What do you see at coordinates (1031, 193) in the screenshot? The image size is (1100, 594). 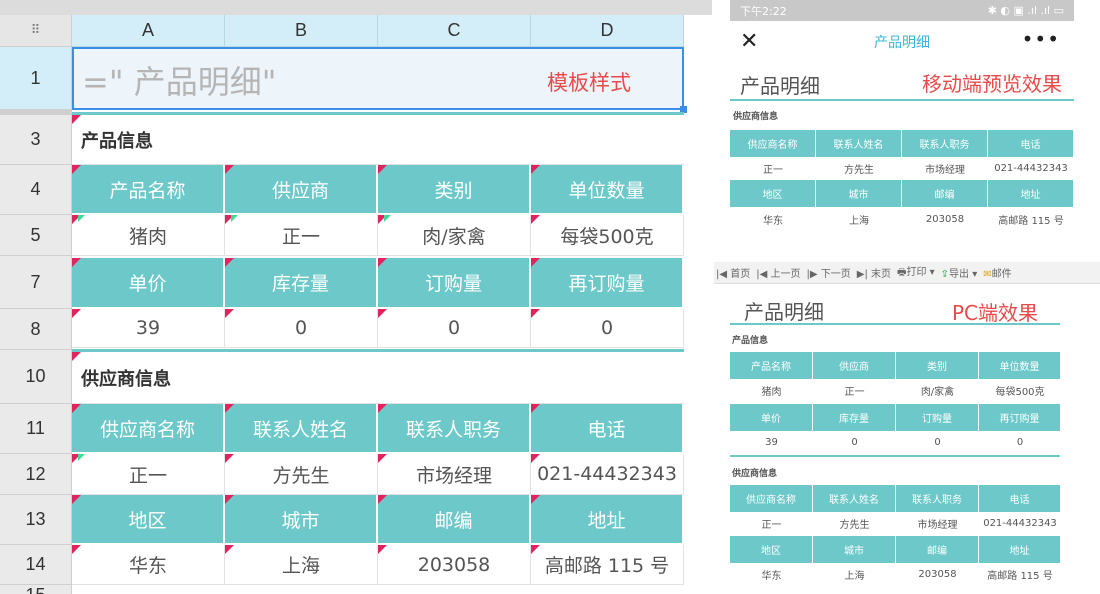 I see `mobile-cell: 地址` at bounding box center [1031, 193].